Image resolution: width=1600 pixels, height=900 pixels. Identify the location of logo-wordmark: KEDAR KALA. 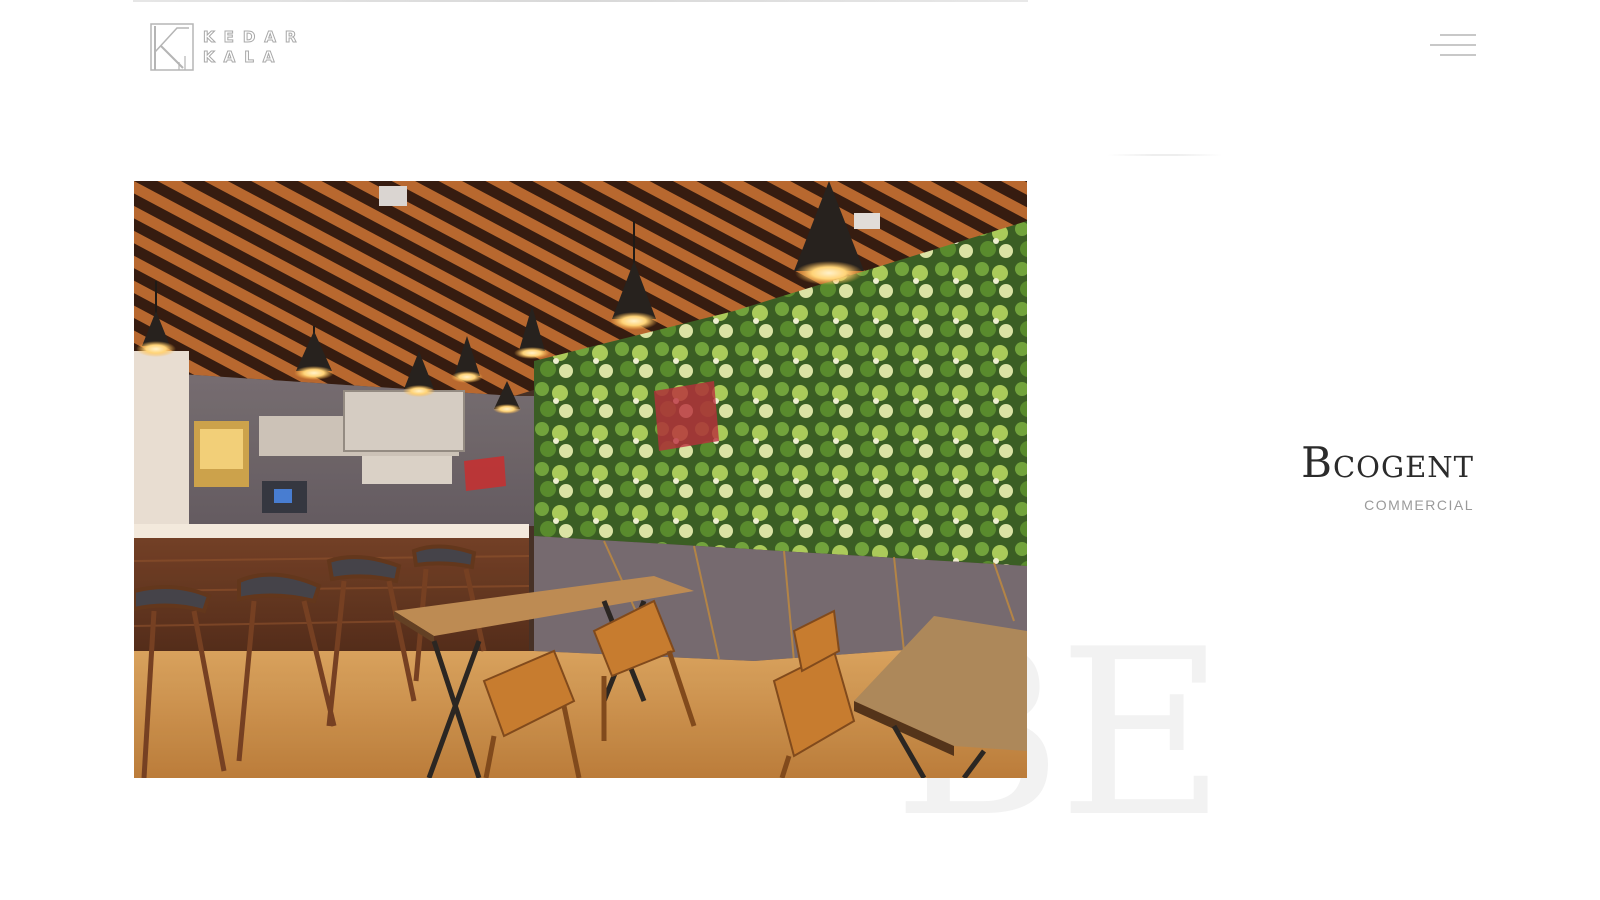
(254, 46).